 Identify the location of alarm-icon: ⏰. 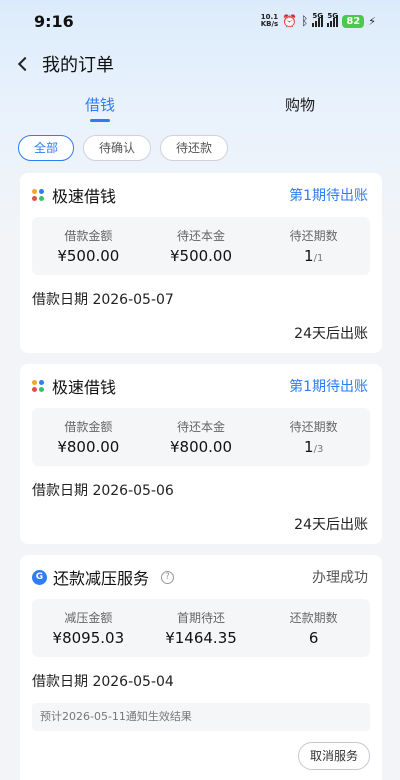
(290, 21).